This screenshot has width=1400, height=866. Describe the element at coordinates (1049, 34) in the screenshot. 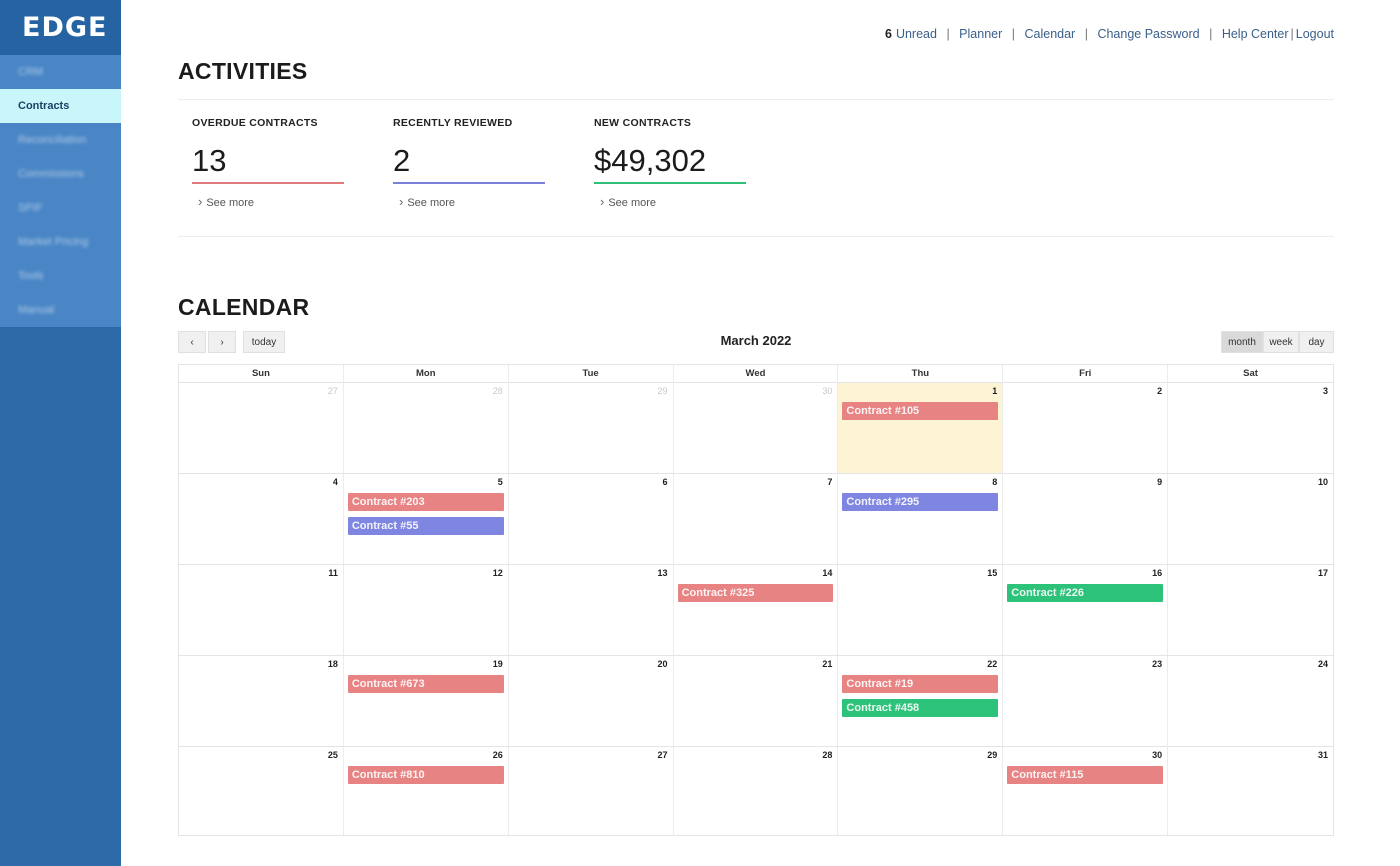

I see `calendar-link: Calendar` at that location.